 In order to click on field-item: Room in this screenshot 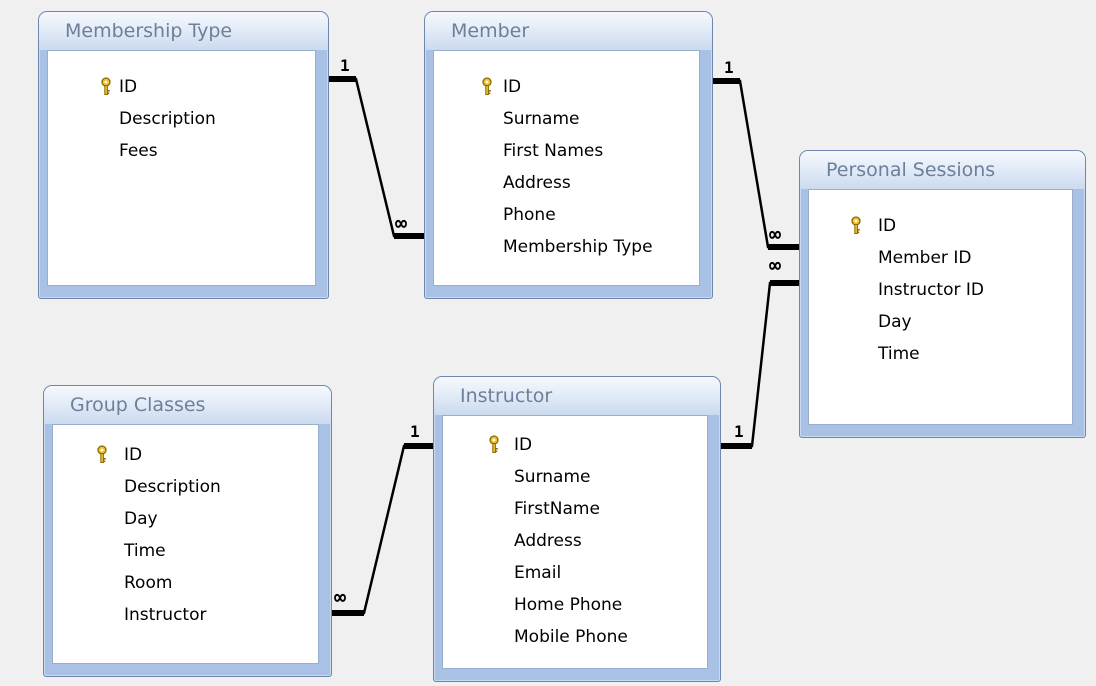, I will do `click(148, 583)`.